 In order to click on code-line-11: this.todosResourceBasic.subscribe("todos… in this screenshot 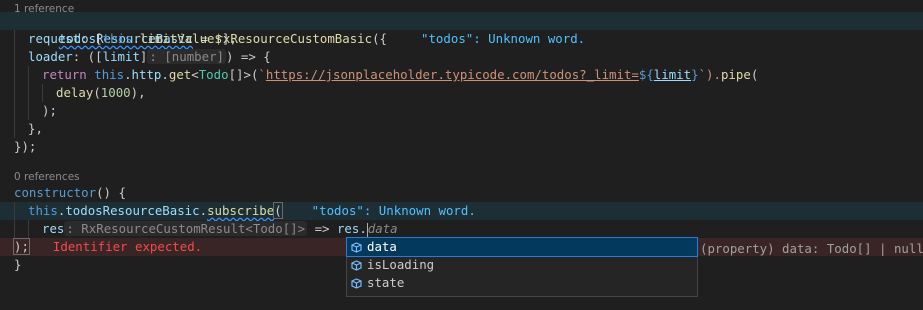, I will do `click(461, 211)`.